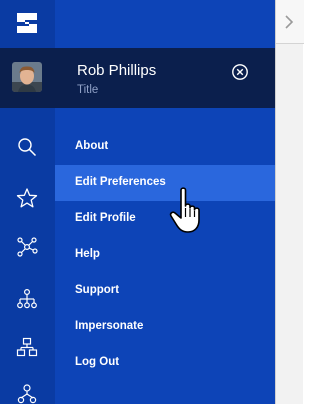  Describe the element at coordinates (27, 198) in the screenshot. I see `star-icon` at that location.